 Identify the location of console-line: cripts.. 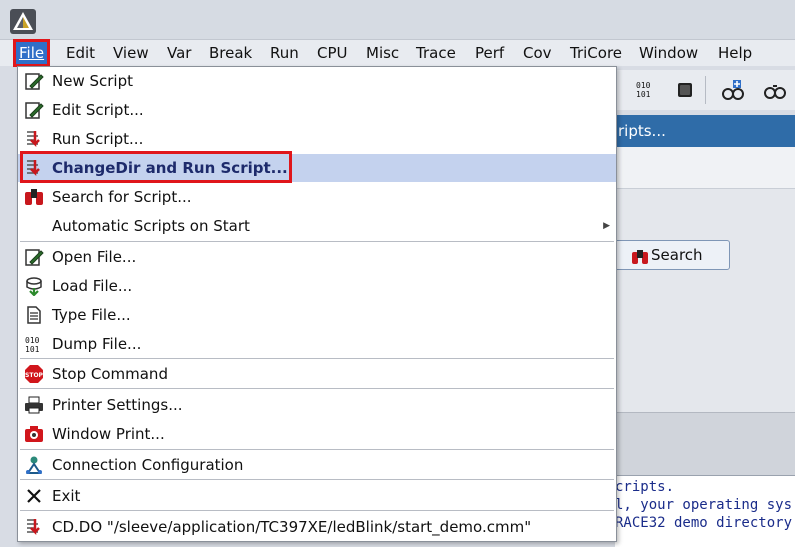
(645, 487).